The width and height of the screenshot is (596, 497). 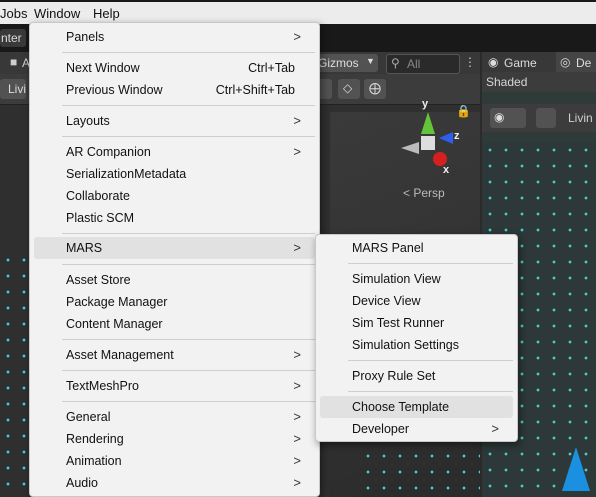 I want to click on menu-item-shortcut: Ctrl+Tab, so click(x=271, y=68).